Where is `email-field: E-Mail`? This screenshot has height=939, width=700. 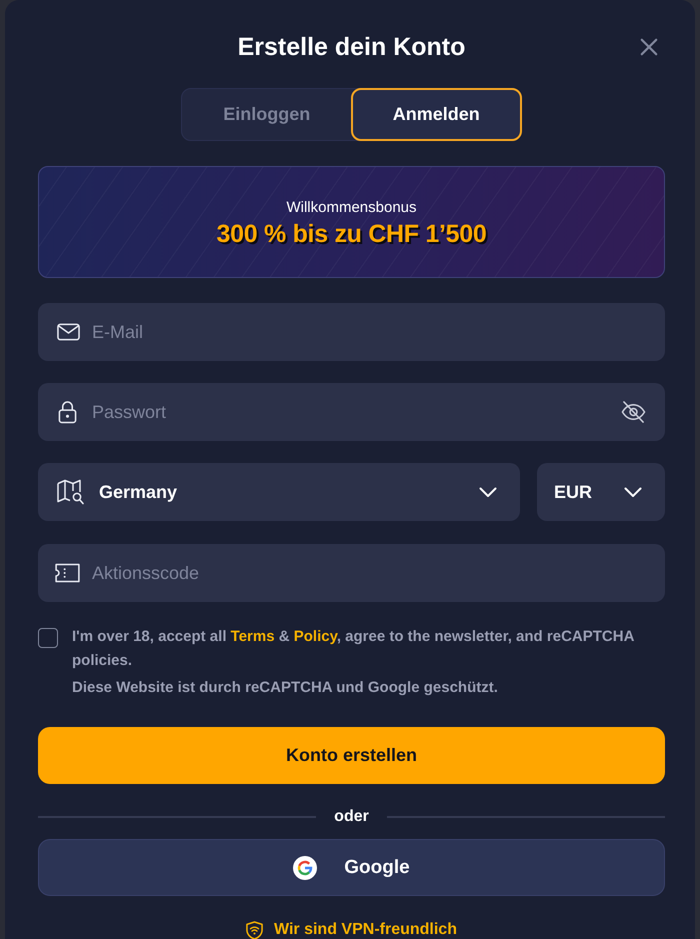 email-field: E-Mail is located at coordinates (351, 332).